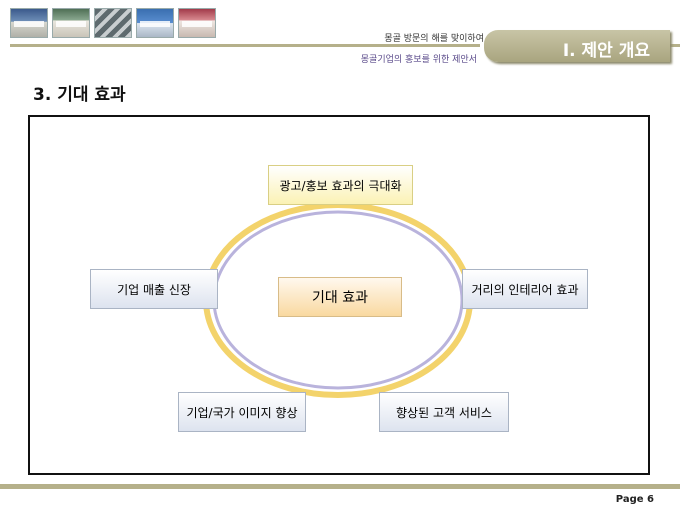  Describe the element at coordinates (340, 185) in the screenshot. I see `effect-node-top: 광고/홍보 효과의 극대화` at that location.